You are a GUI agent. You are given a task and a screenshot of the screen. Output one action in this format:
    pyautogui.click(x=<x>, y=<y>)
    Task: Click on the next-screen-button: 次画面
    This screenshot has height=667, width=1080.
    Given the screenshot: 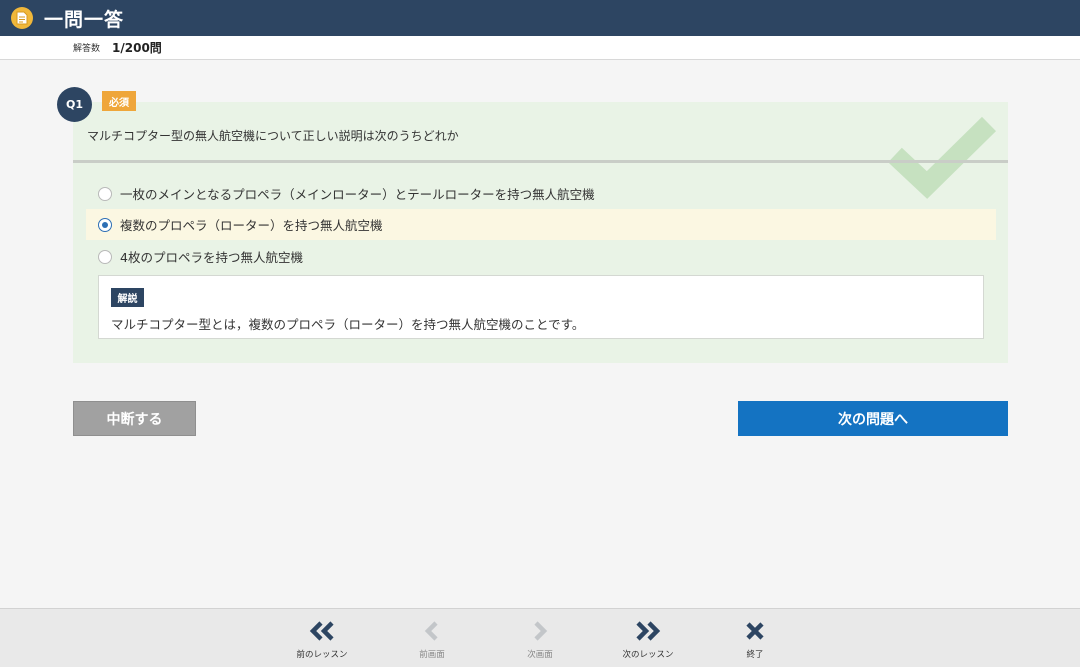 What is the action you would take?
    pyautogui.click(x=540, y=638)
    